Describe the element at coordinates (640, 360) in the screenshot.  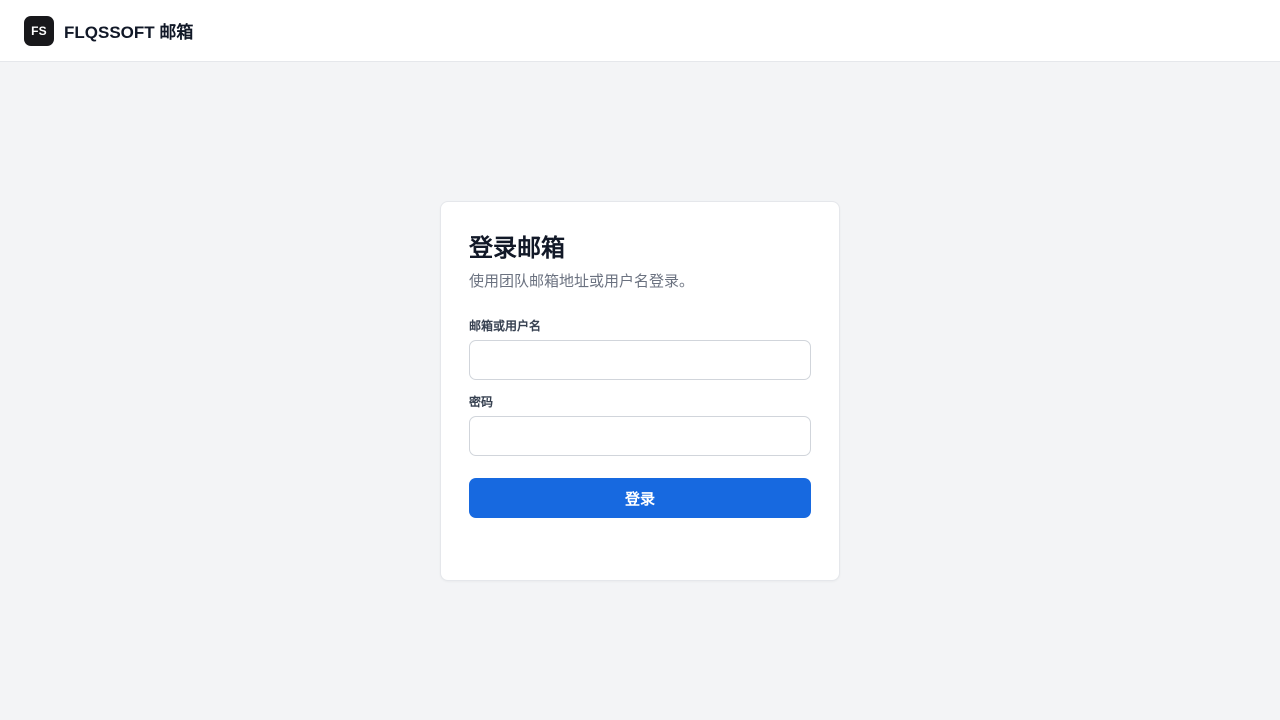
I see `username-input` at that location.